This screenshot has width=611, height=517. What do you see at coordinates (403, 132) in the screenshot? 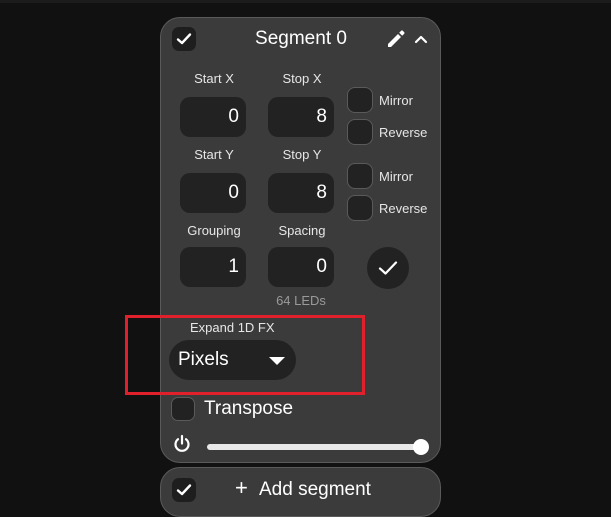
I see `reverse-x-label: Reverse` at bounding box center [403, 132].